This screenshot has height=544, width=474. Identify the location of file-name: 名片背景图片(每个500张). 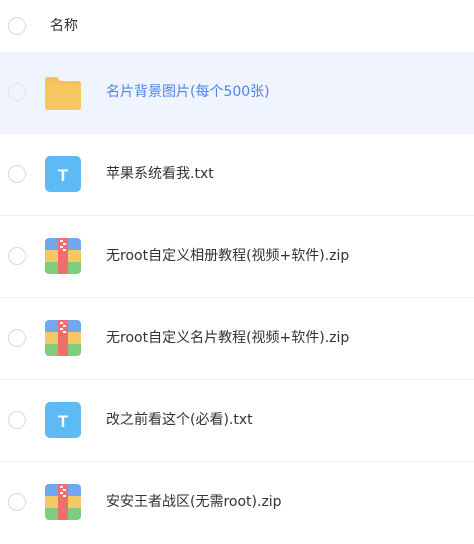
(188, 92).